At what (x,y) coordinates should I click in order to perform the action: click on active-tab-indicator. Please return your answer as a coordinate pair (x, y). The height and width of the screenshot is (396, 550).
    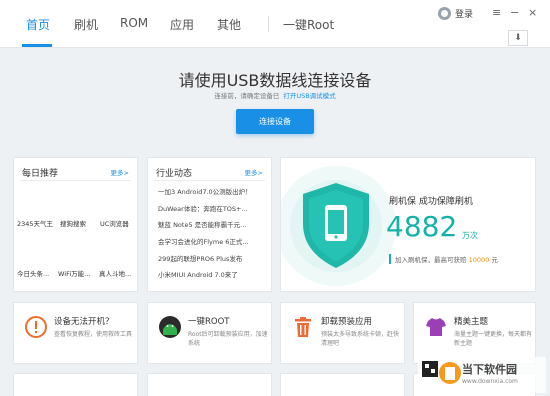
    Looking at the image, I should click on (37, 45).